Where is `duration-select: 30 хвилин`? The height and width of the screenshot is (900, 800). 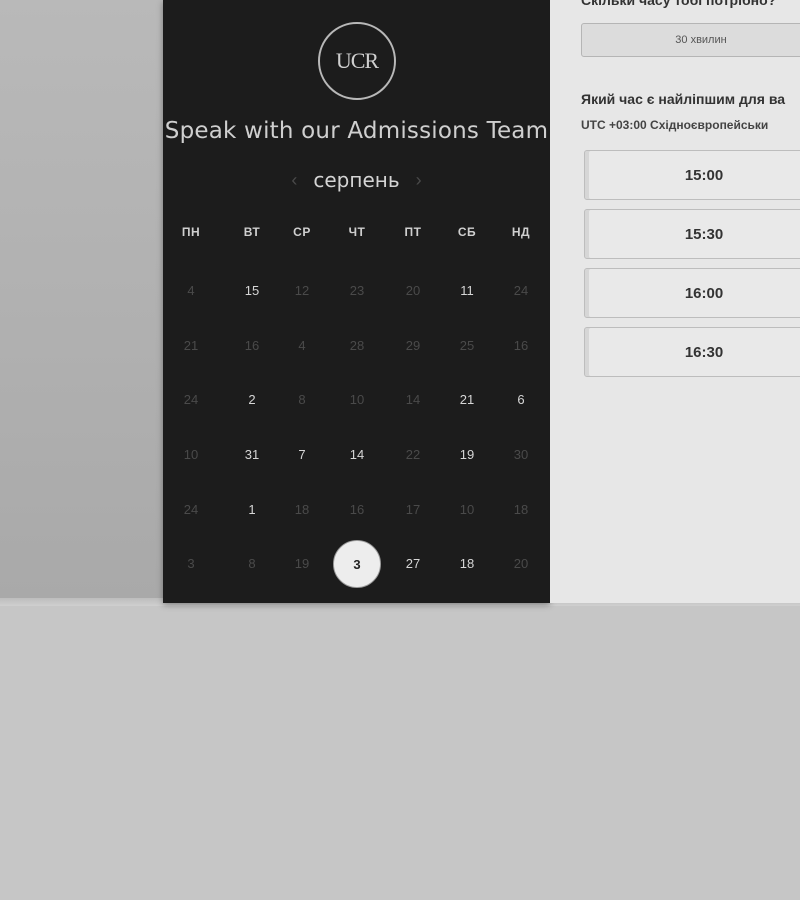 duration-select: 30 хвилин is located at coordinates (690, 40).